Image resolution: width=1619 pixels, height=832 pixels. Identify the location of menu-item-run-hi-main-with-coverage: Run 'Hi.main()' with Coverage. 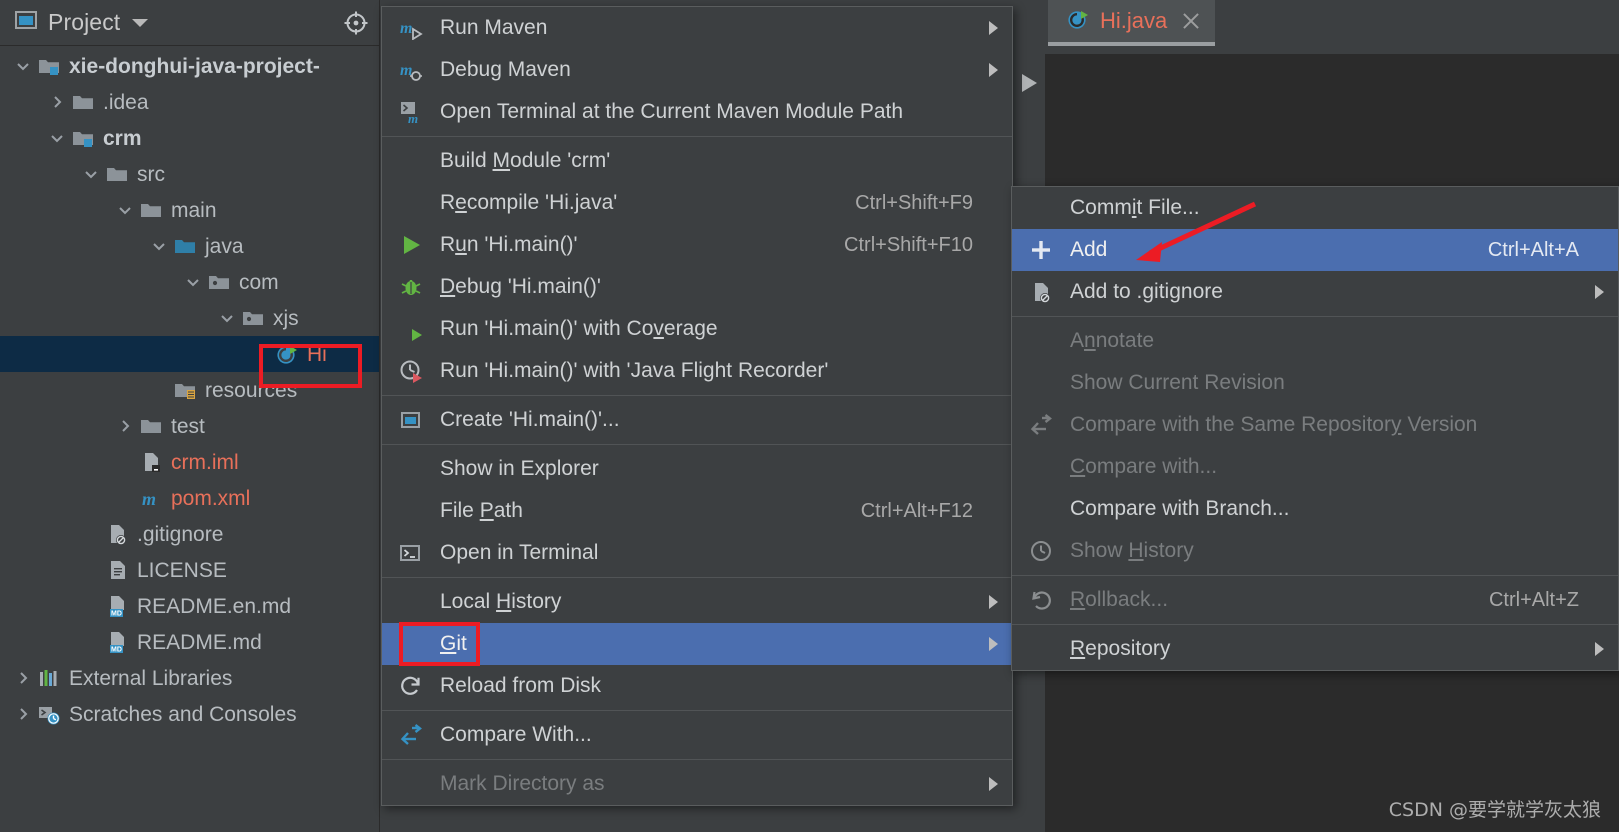
(697, 329).